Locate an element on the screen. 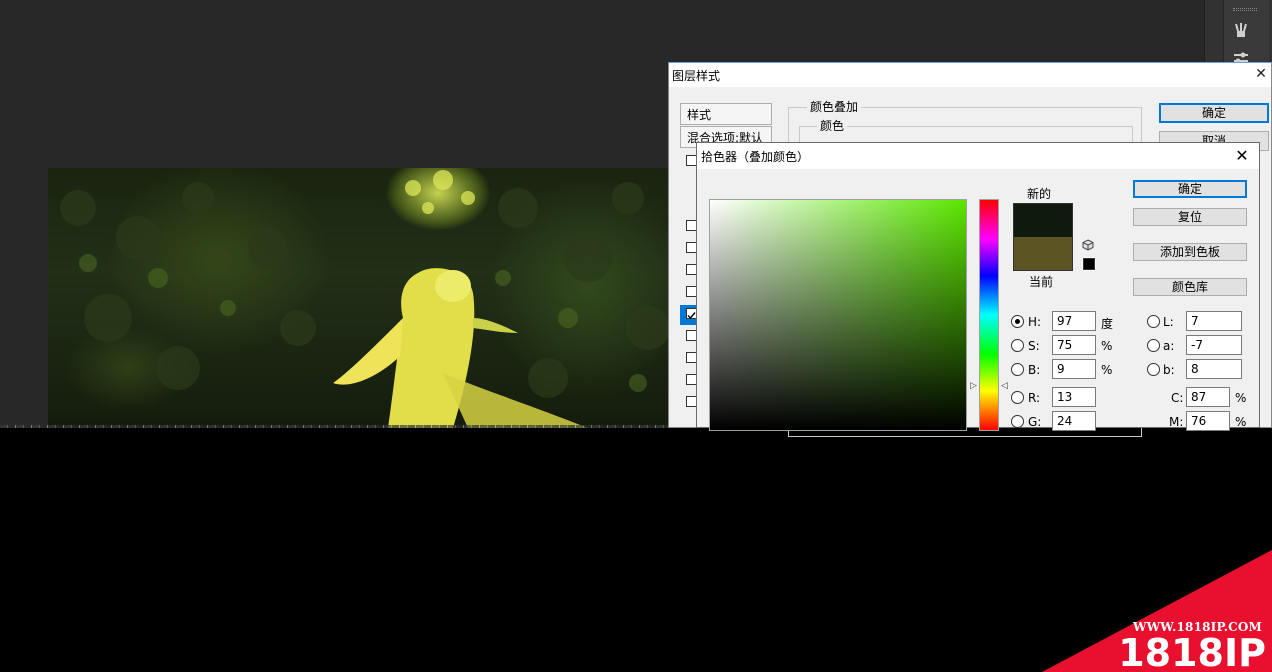 The height and width of the screenshot is (672, 1272). b-input: 9 is located at coordinates (1074, 369).